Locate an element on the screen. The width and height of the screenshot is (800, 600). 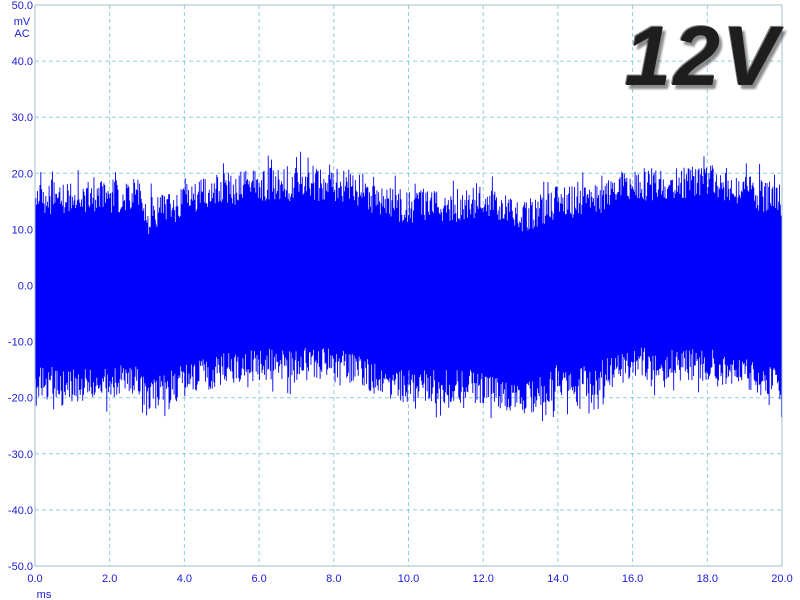
x-tick-label: 14.0 is located at coordinates (557, 579).